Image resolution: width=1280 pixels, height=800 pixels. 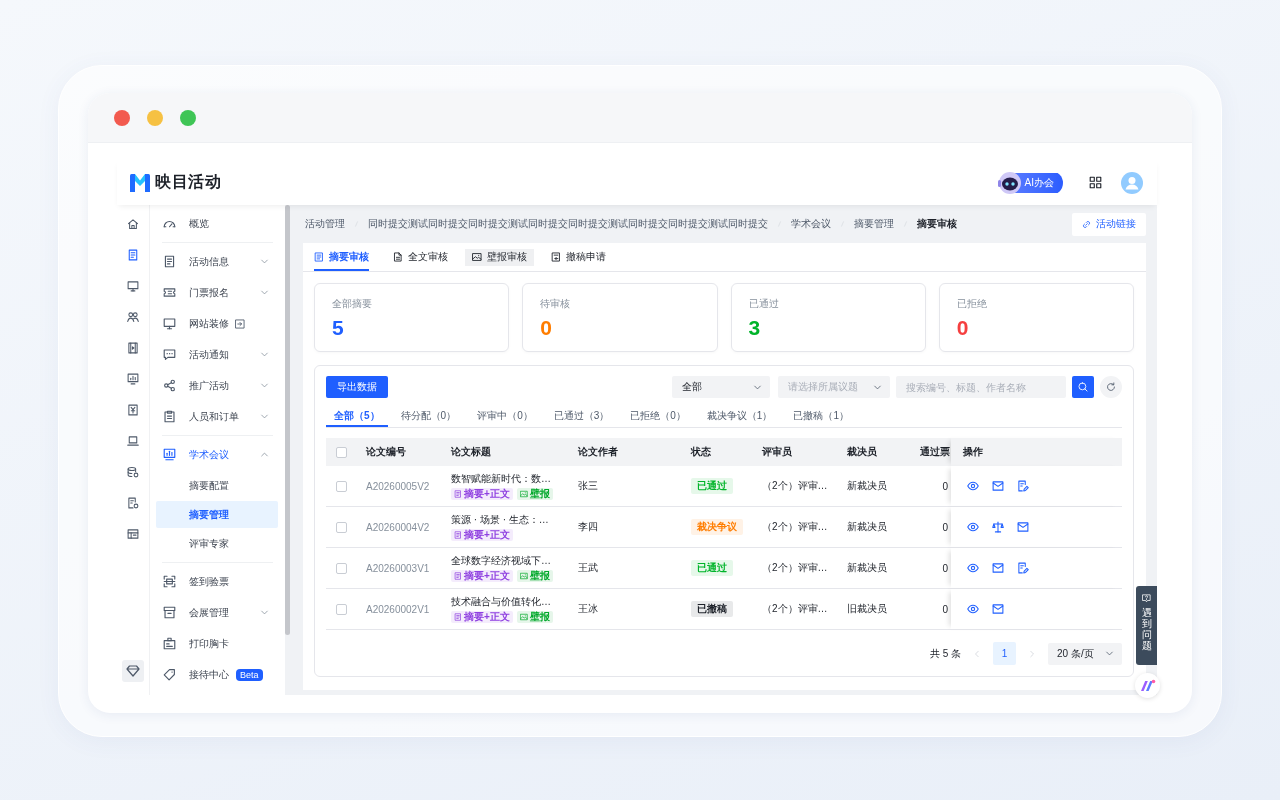 What do you see at coordinates (217, 674) in the screenshot?
I see `menu-item: 接待中心 Beta` at bounding box center [217, 674].